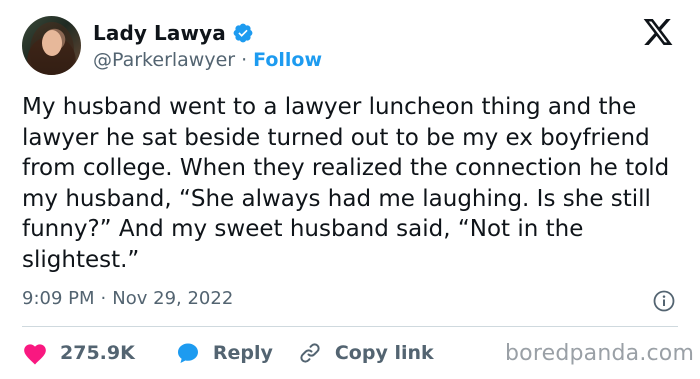 Image resolution: width=700 pixels, height=379 pixels. What do you see at coordinates (243, 33) in the screenshot?
I see `verified-badge-icon` at bounding box center [243, 33].